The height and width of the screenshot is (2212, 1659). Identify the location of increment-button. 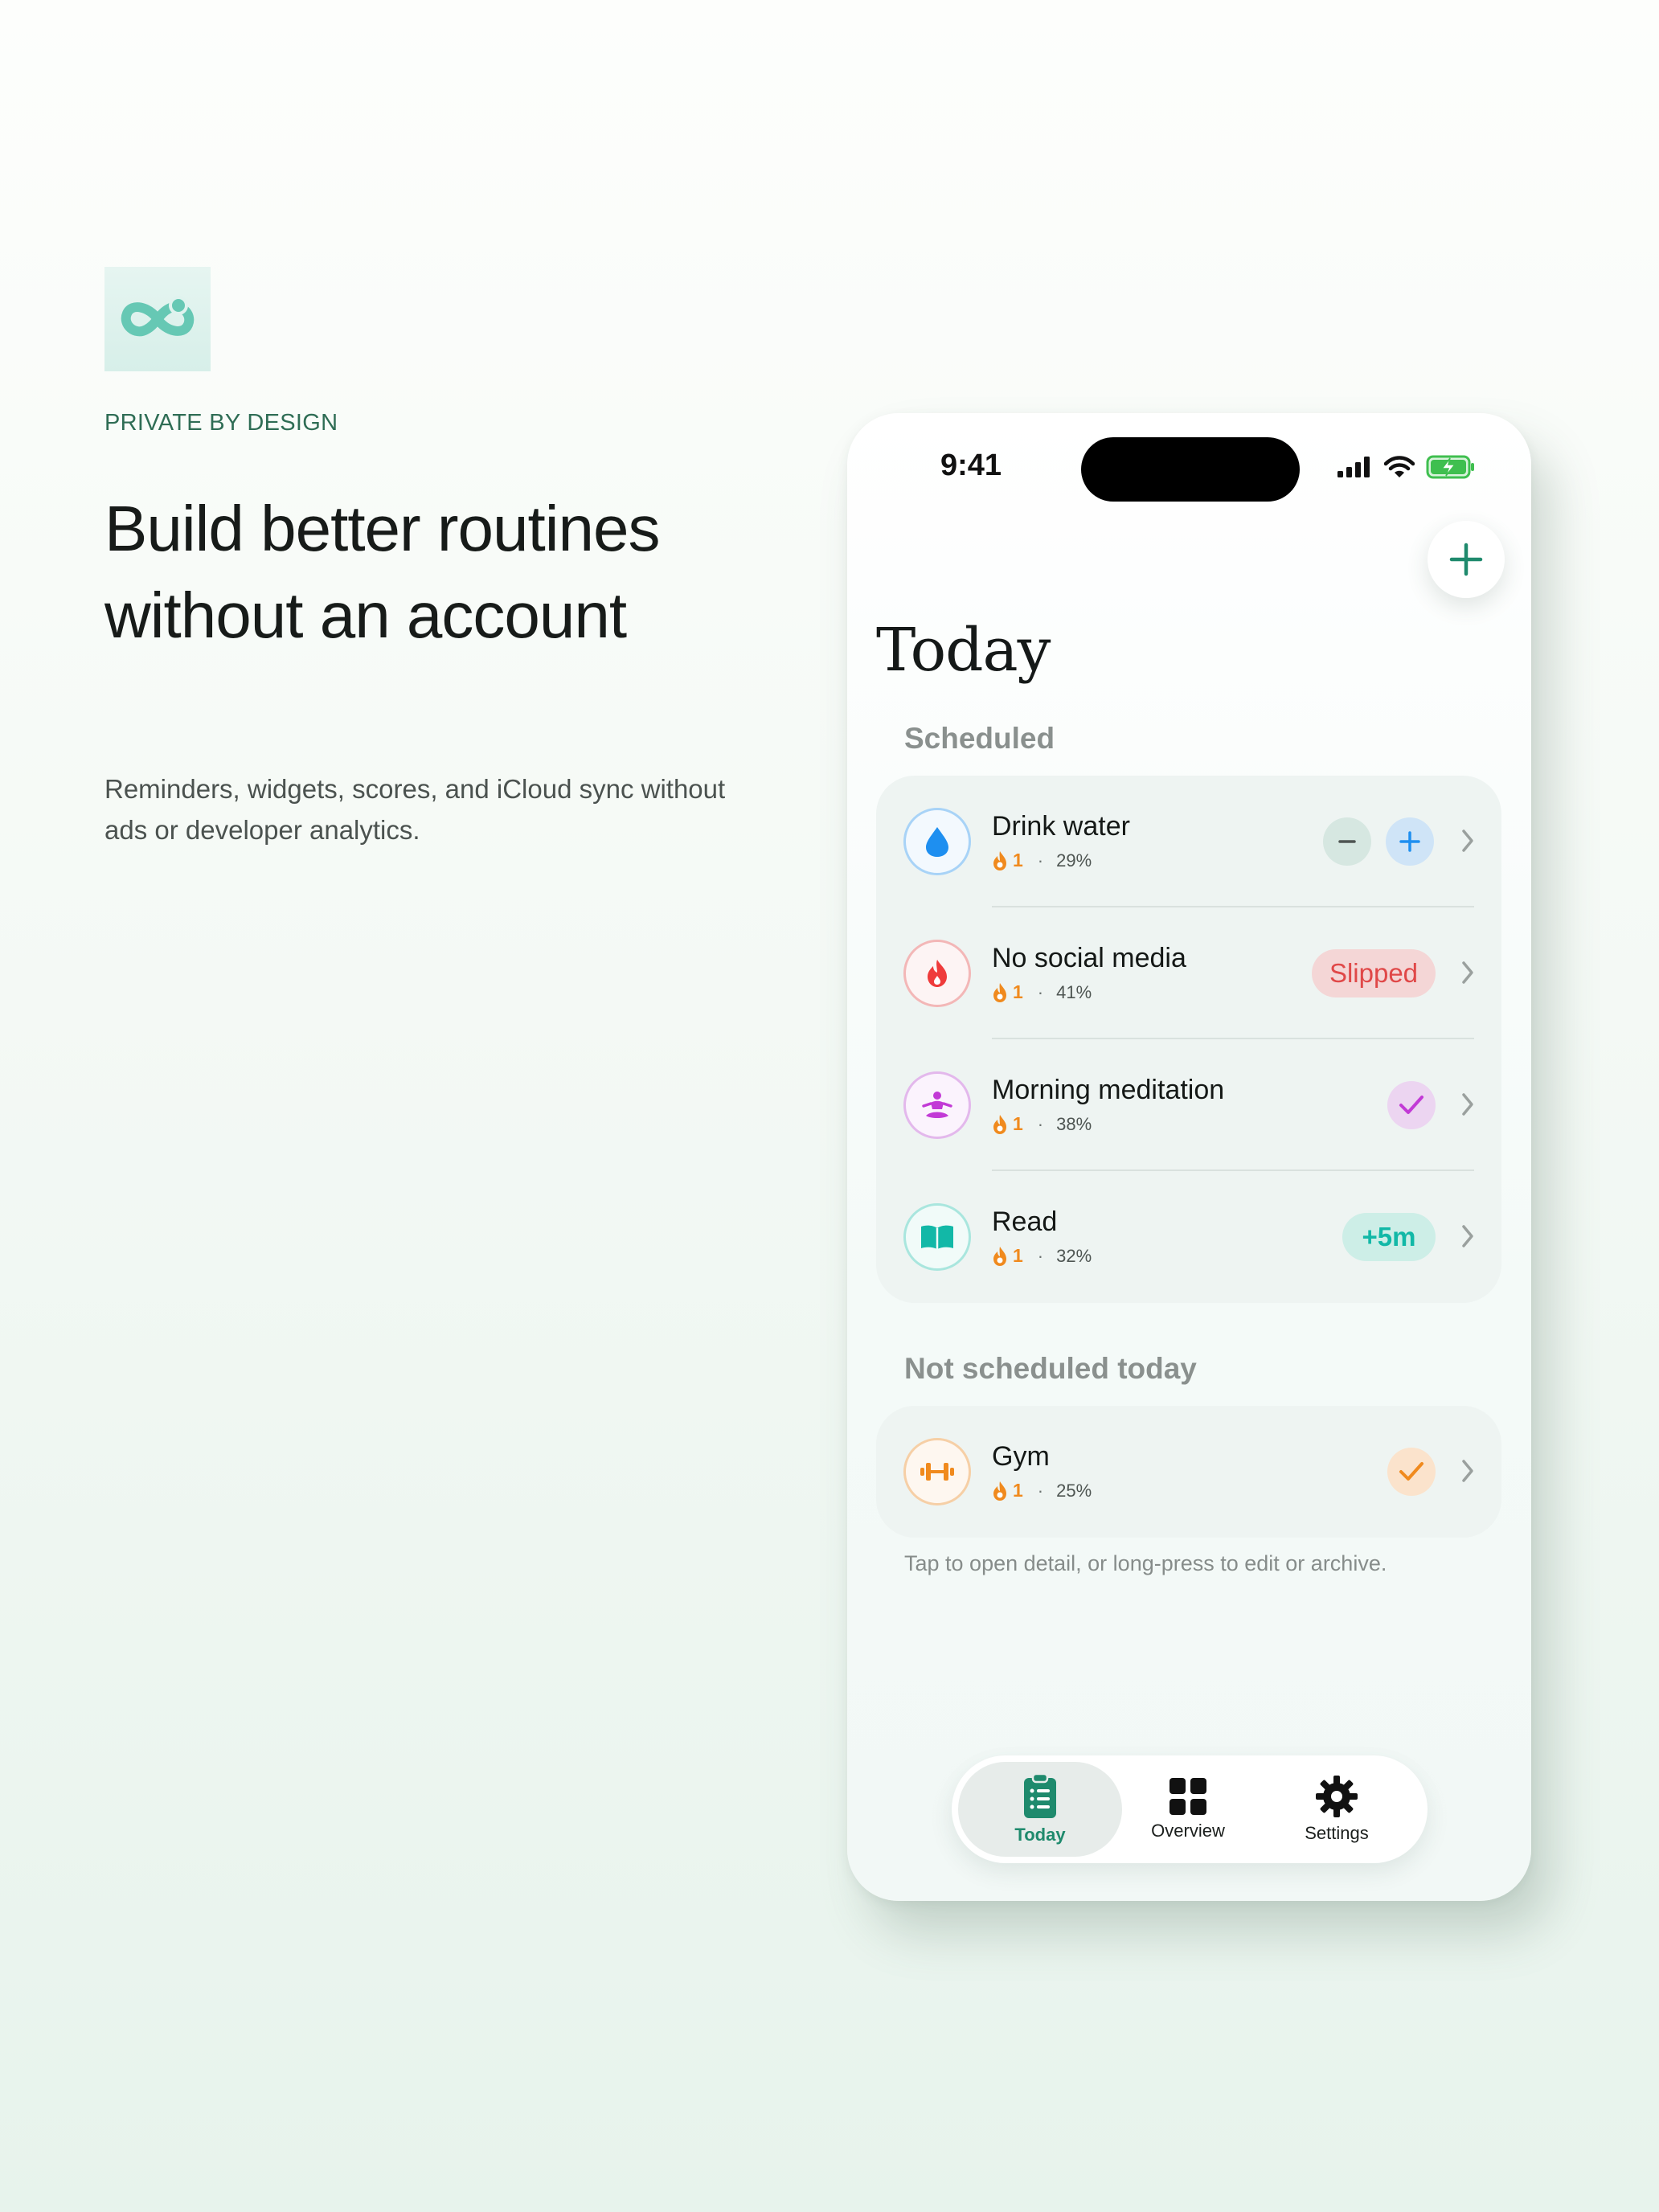
(1410, 842).